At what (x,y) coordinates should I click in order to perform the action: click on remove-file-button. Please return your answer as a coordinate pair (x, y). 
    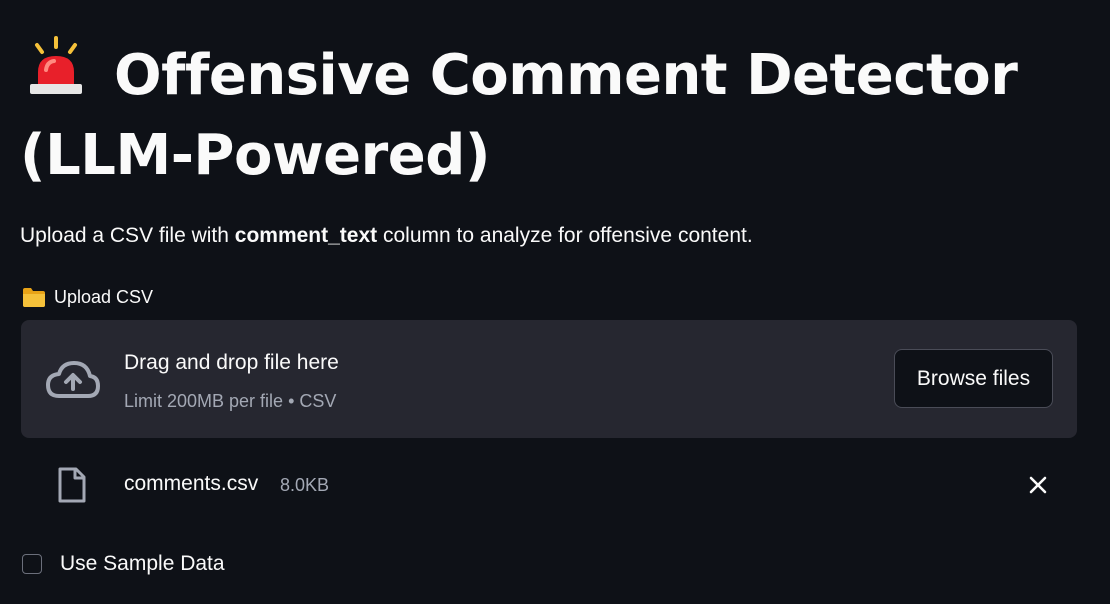
    Looking at the image, I should click on (1038, 485).